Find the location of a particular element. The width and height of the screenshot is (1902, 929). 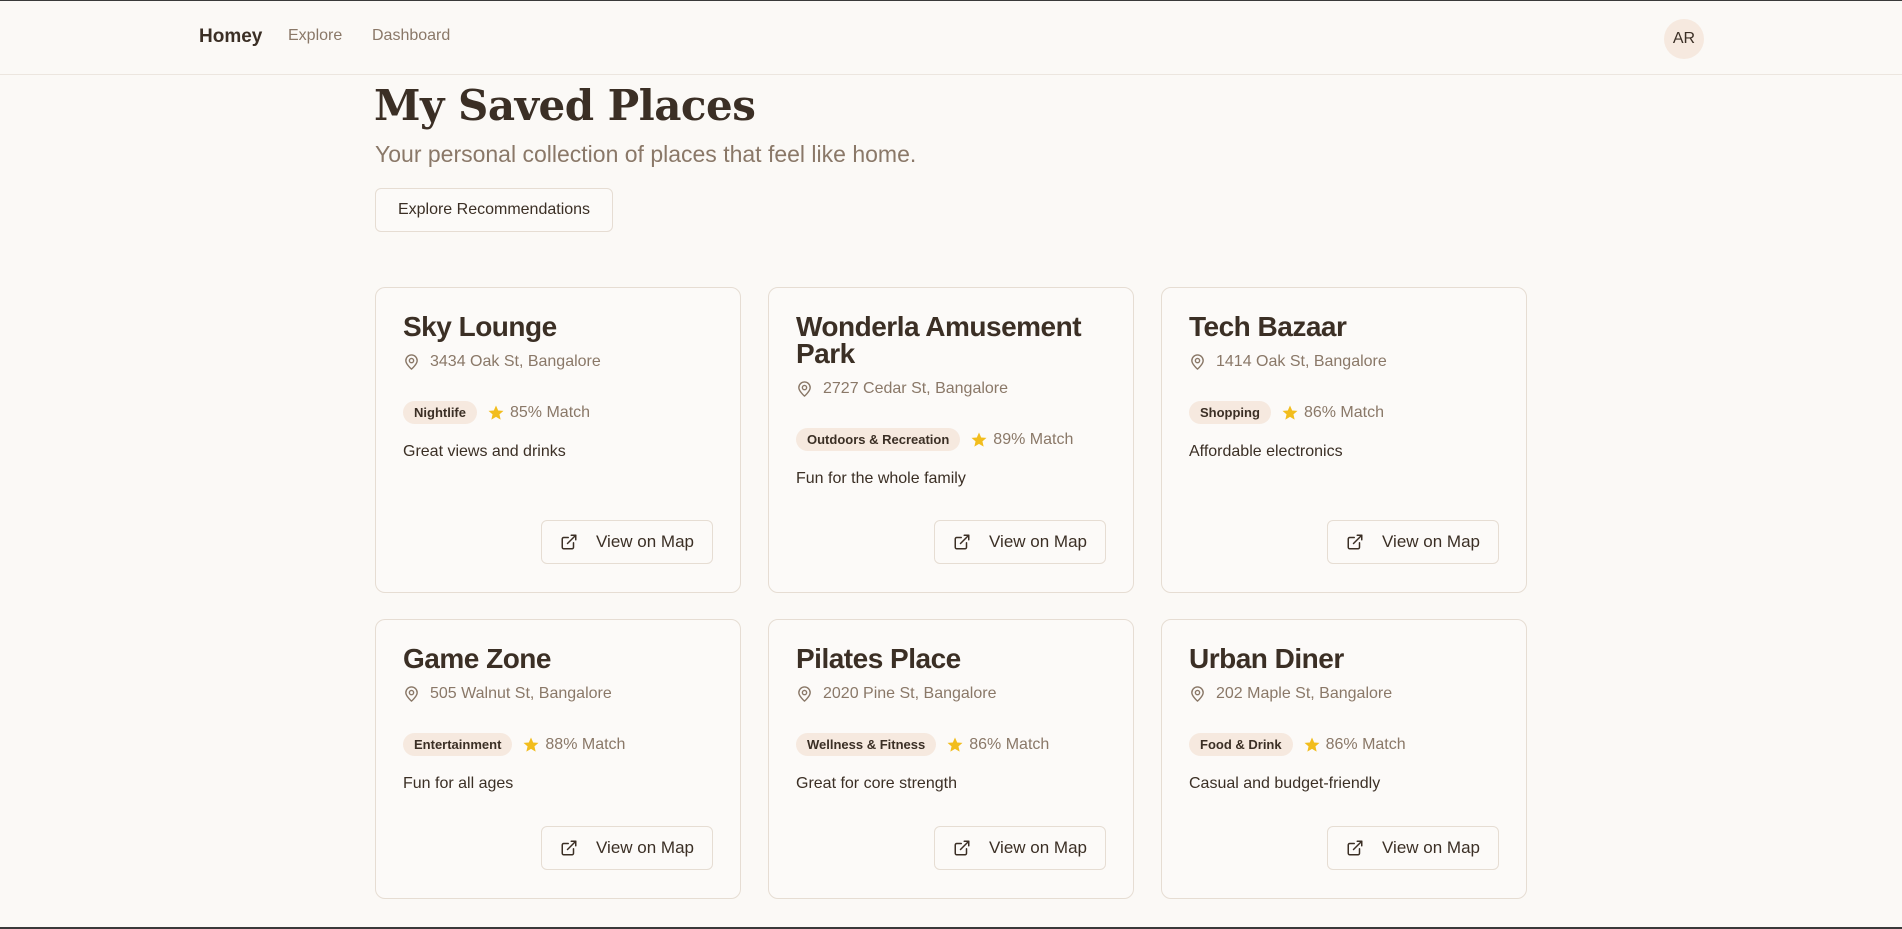

category-badge: Food & Drink is located at coordinates (1241, 744).